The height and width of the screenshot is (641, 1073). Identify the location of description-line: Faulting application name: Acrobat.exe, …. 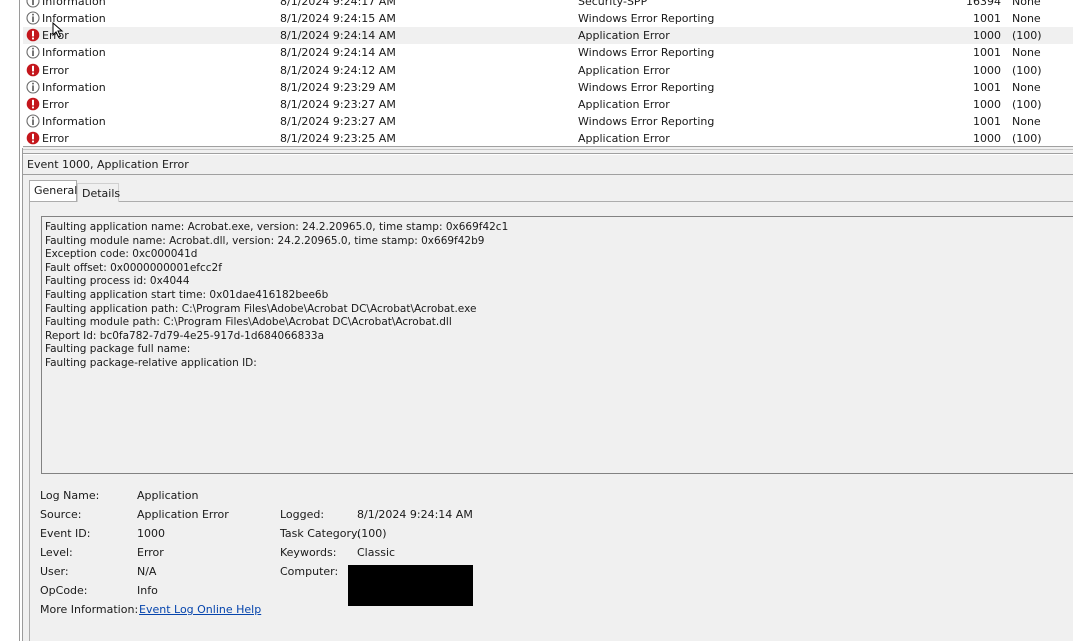
(277, 227).